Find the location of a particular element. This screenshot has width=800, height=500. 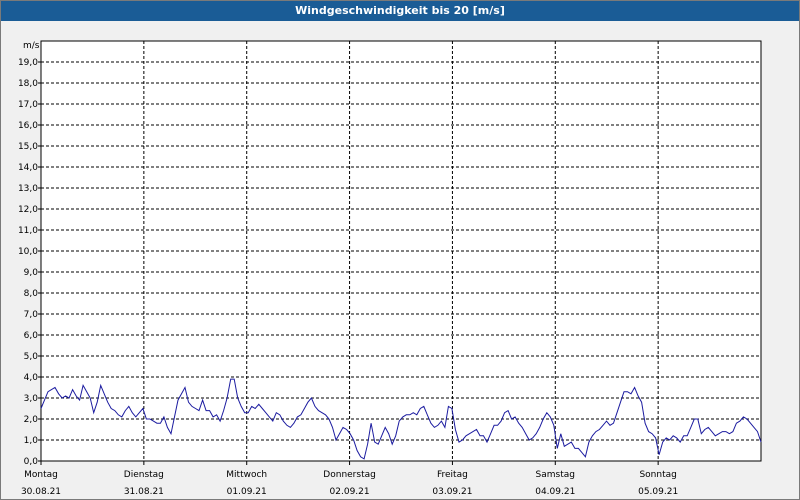

y-tick-label: 10,0 is located at coordinates (28, 252).